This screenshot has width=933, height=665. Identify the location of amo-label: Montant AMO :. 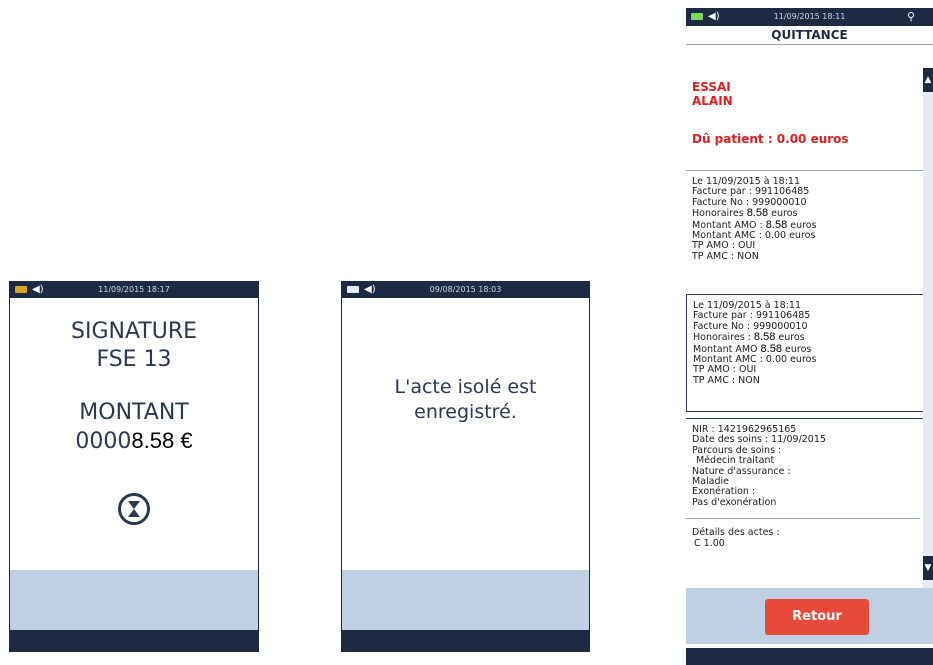
(727, 225).